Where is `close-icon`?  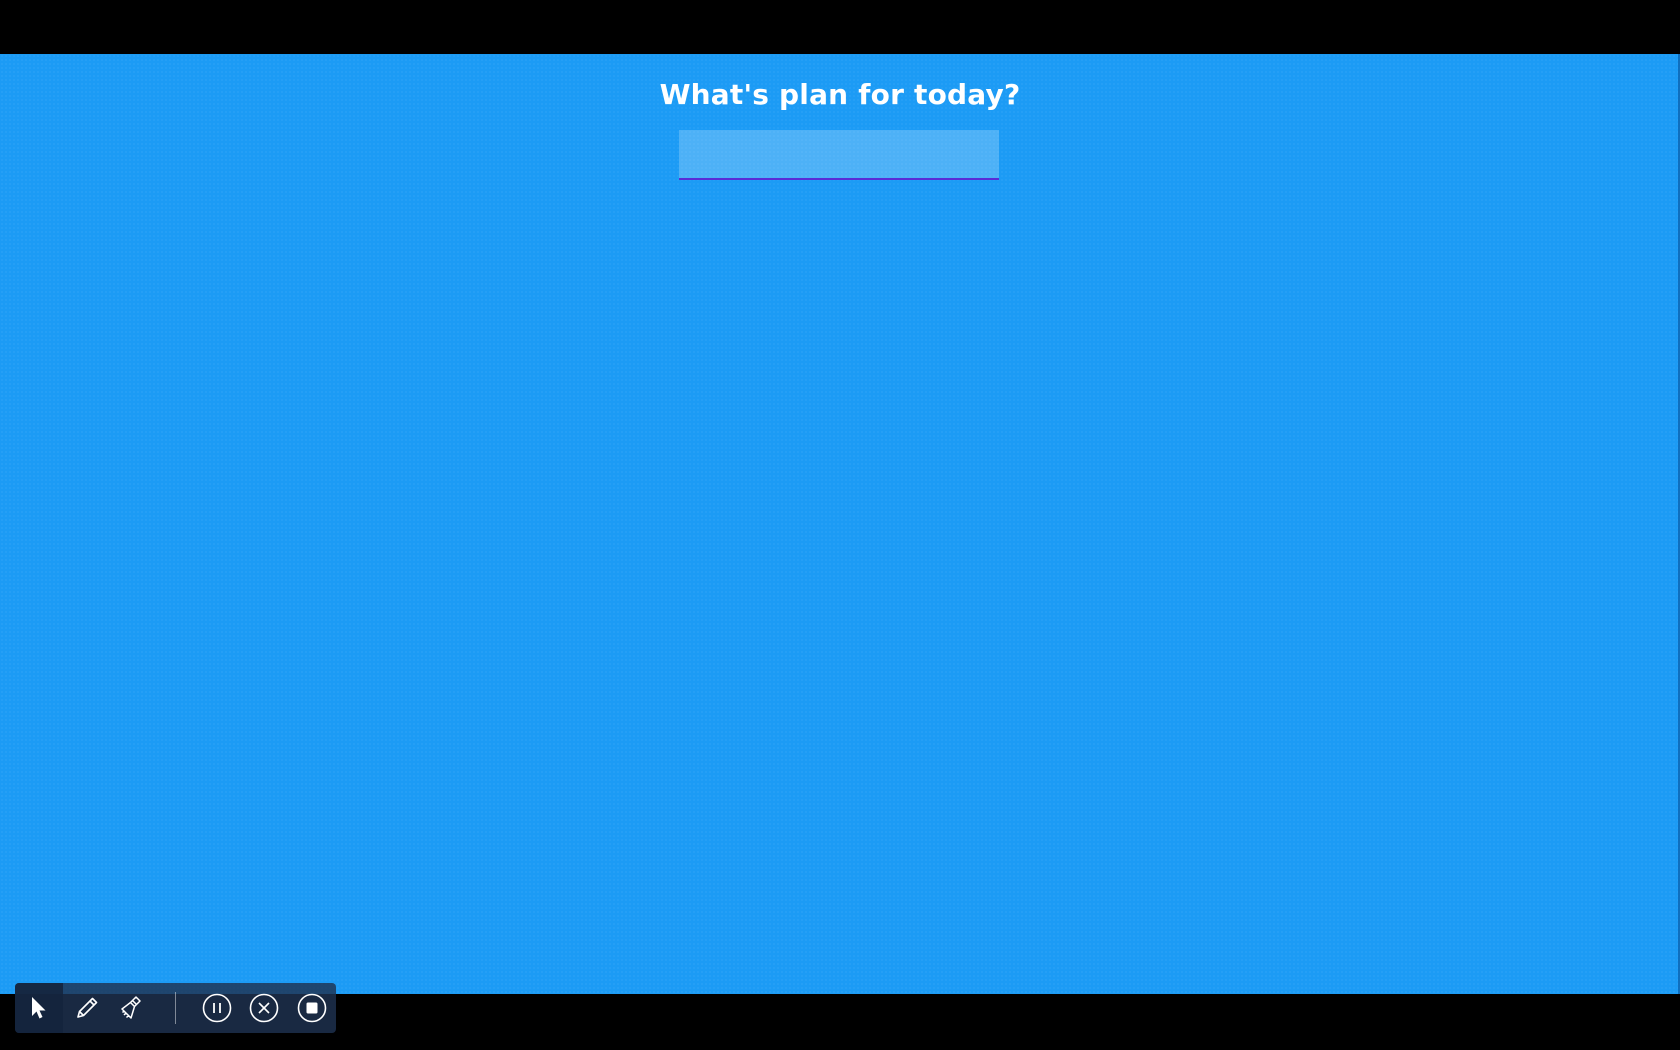
close-icon is located at coordinates (264, 1008).